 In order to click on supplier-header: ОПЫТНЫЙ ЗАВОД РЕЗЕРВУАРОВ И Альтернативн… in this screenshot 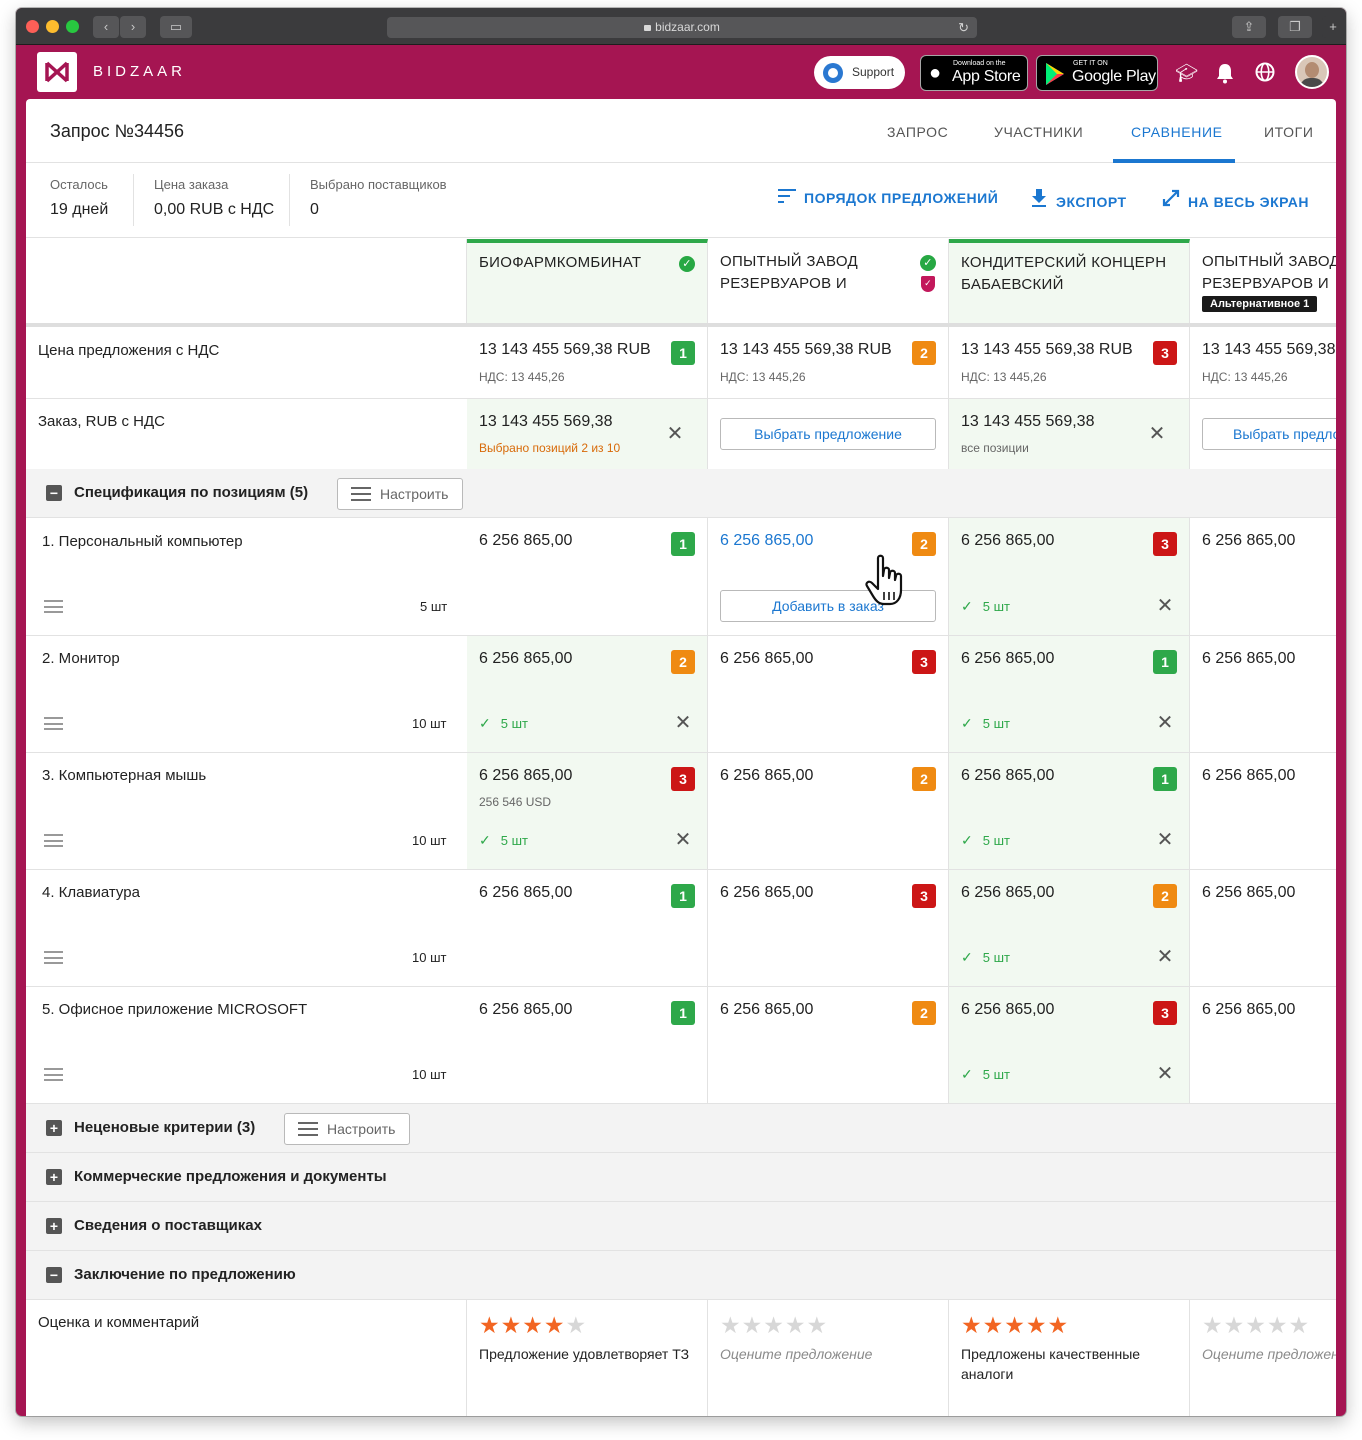, I will do `click(1263, 281)`.